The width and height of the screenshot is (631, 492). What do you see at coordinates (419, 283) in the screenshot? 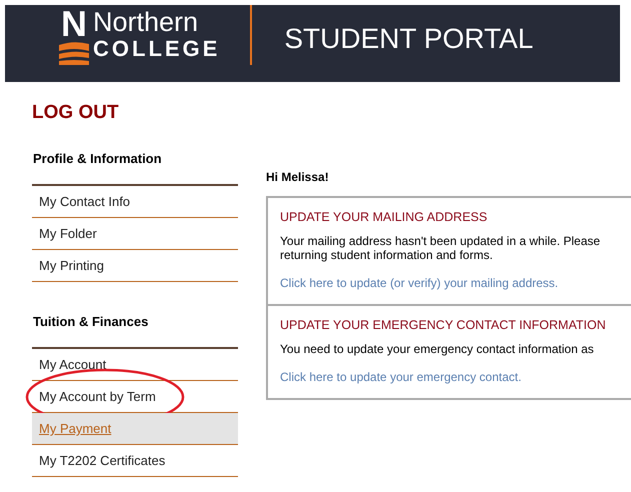
I see `notice-link: Click here to update (or verify) your mailing address.` at bounding box center [419, 283].